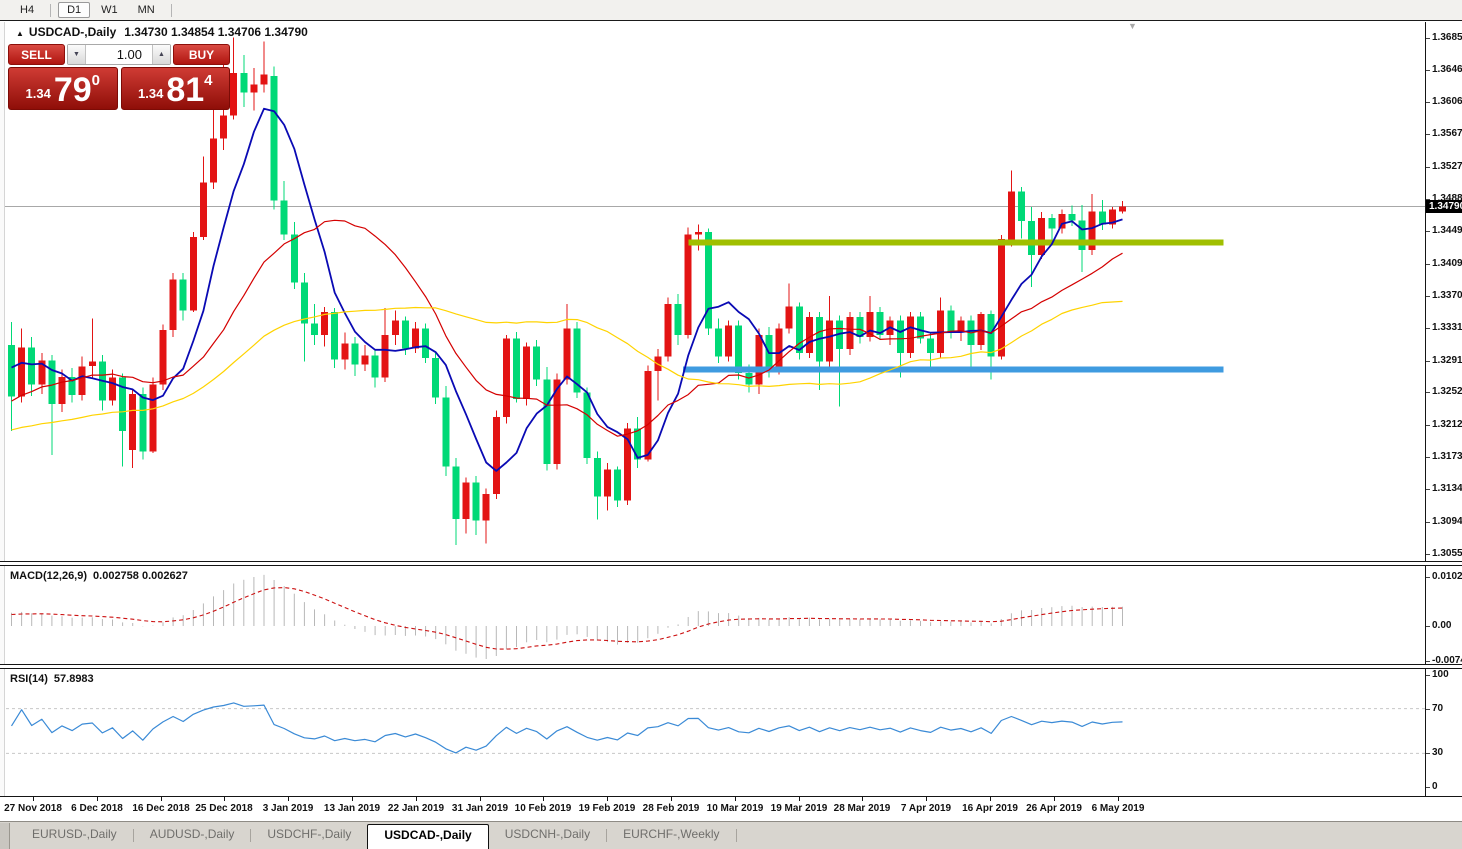  Describe the element at coordinates (201, 54) in the screenshot. I see `buy-button: BUY` at that location.